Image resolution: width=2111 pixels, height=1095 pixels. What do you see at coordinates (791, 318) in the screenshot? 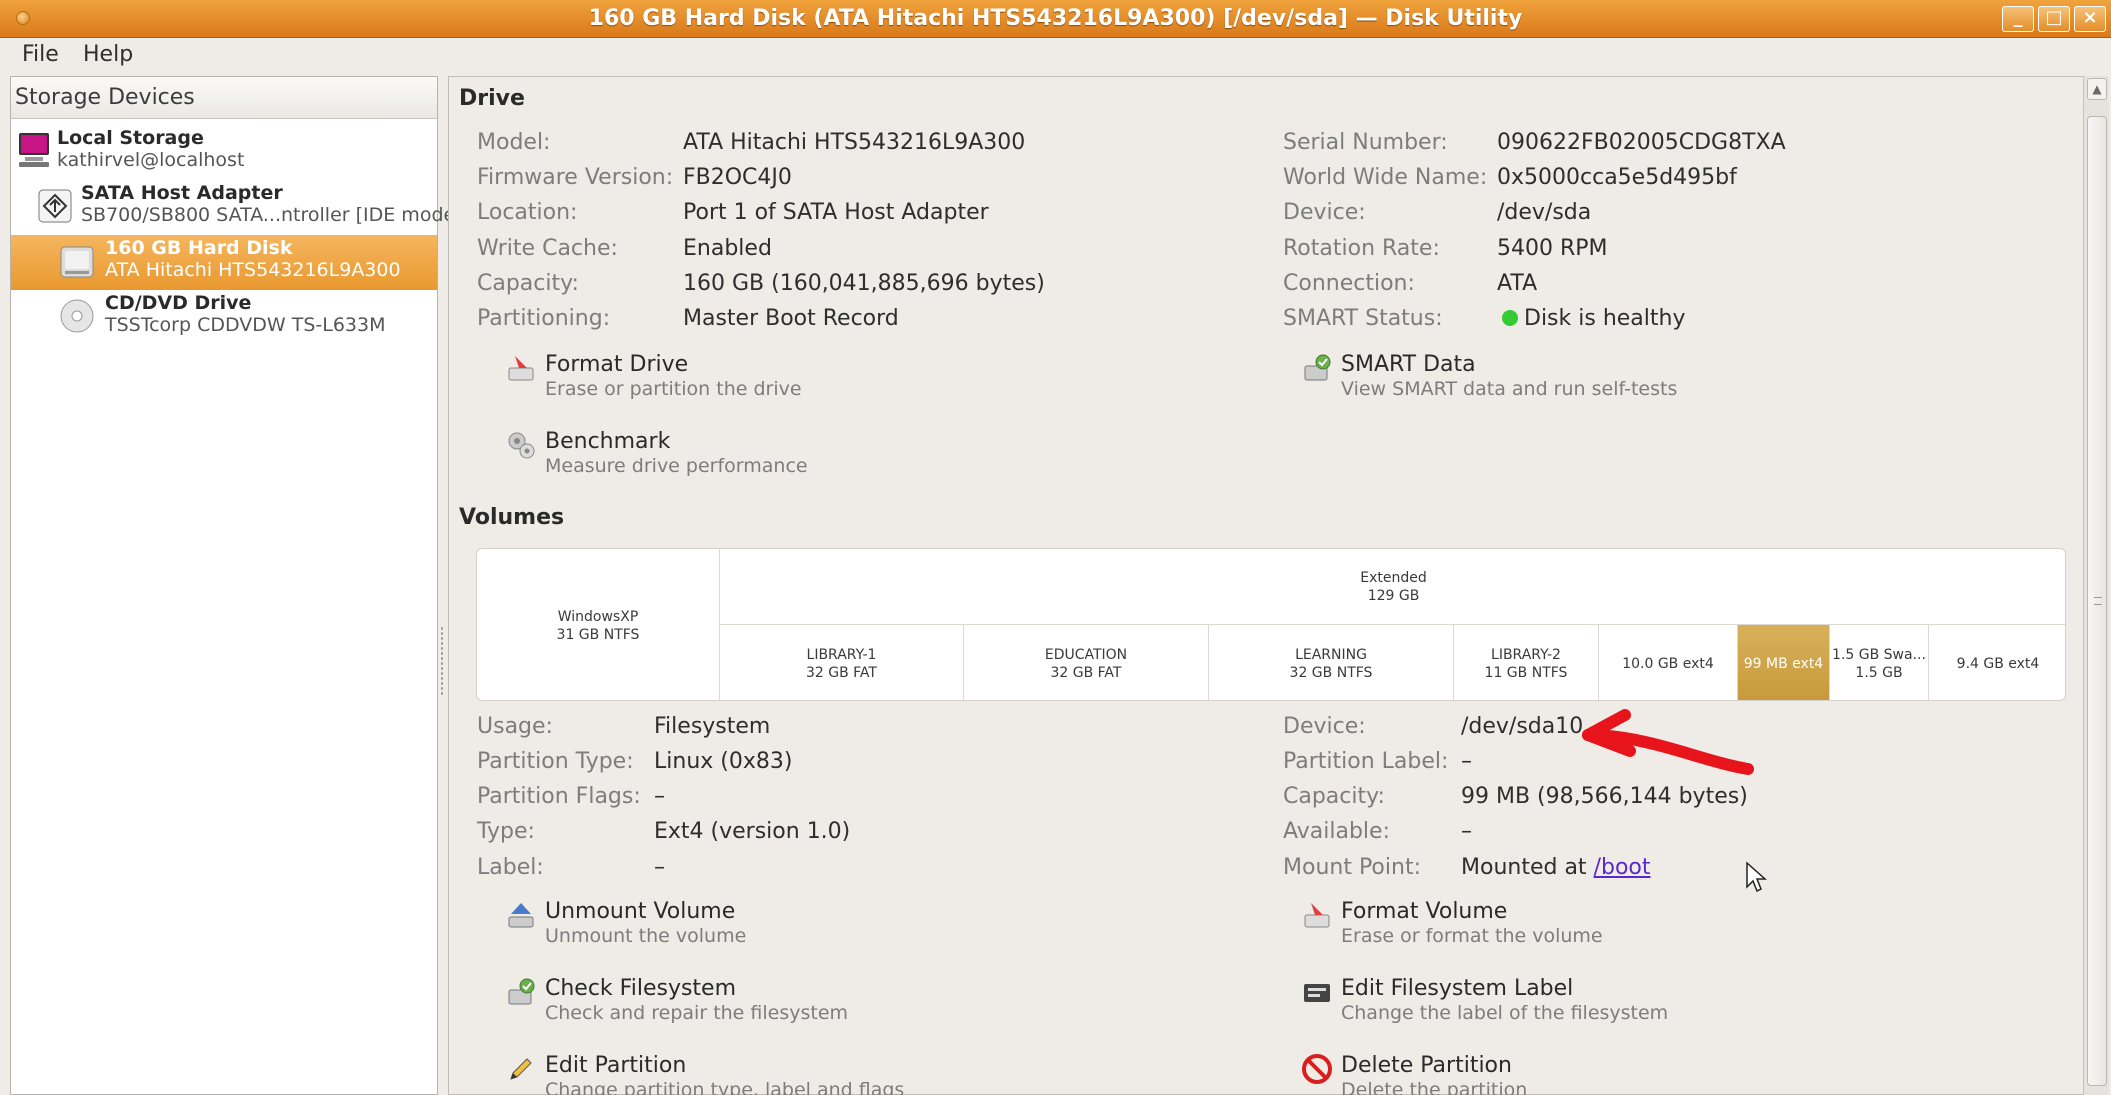
I see `partitioning-value: Master Boot Record` at bounding box center [791, 318].